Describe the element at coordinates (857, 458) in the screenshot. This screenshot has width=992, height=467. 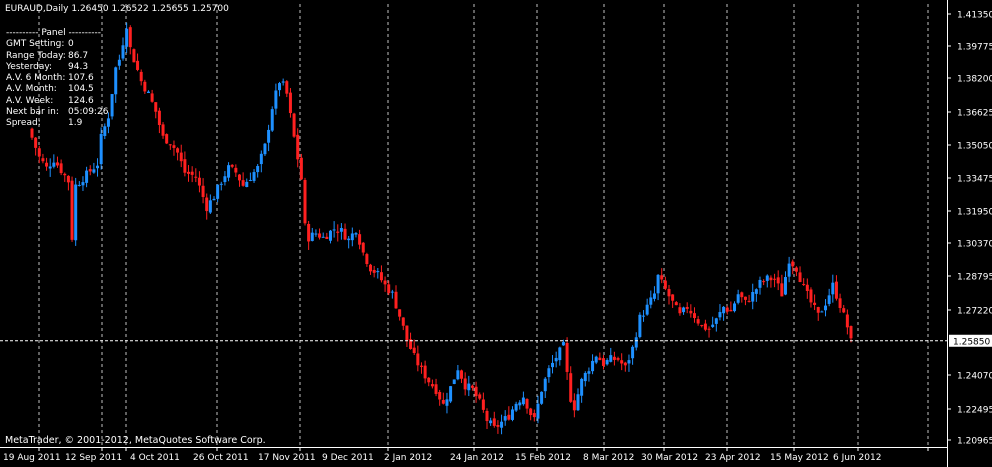
I see `x-tick-label: 6 Jun 2012` at that location.